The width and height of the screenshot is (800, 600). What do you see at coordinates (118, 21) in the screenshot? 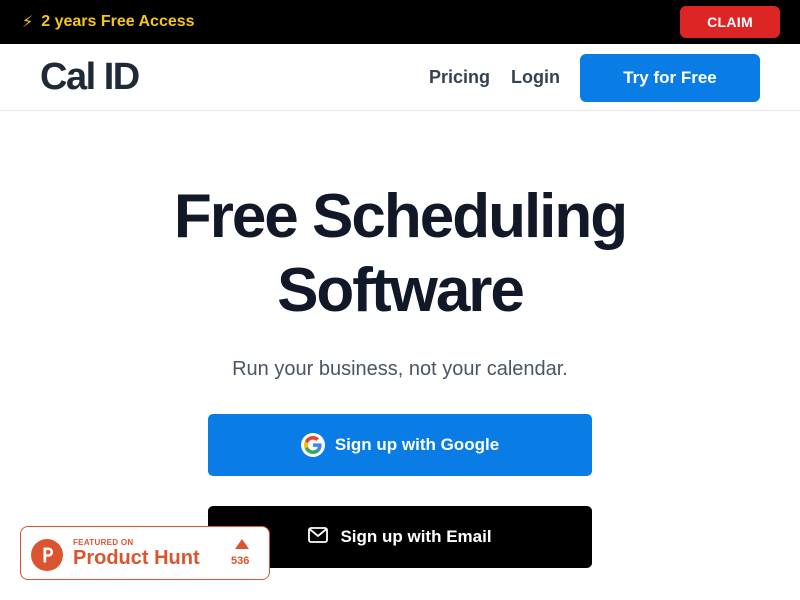
I see `promo-text: 2 years Free Access` at bounding box center [118, 21].